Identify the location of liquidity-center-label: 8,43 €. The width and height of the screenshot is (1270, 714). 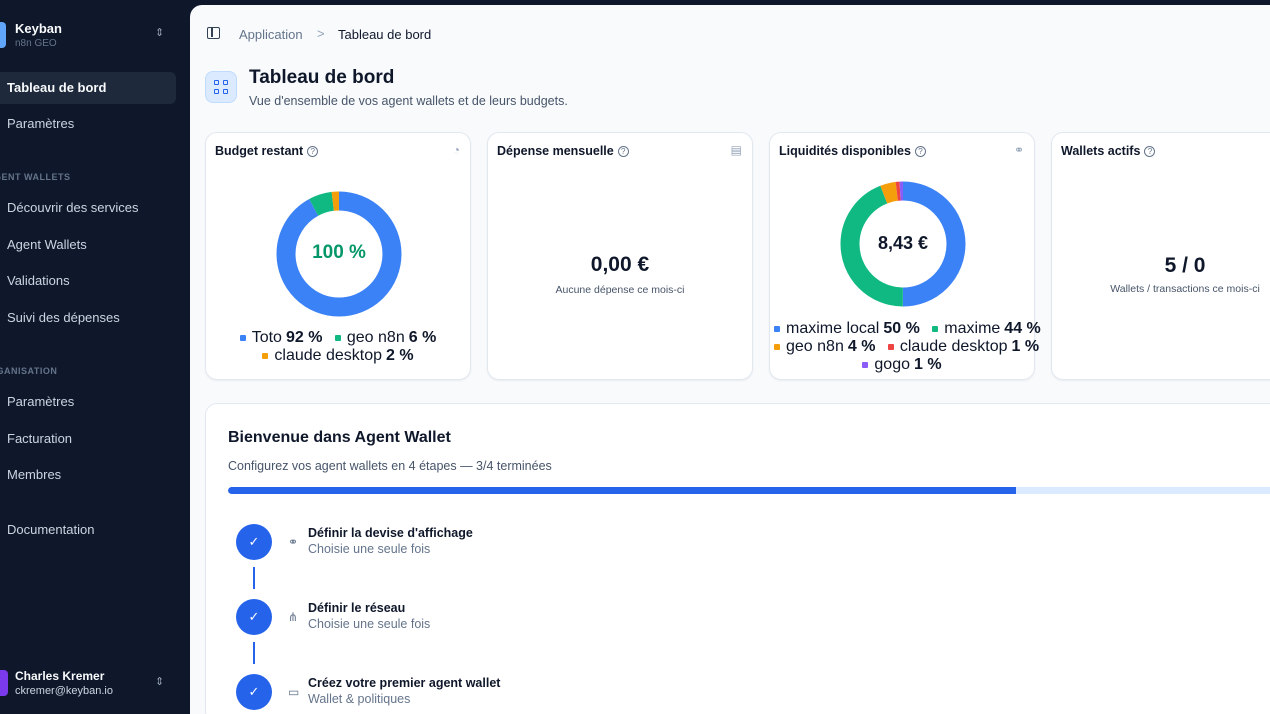
(903, 243).